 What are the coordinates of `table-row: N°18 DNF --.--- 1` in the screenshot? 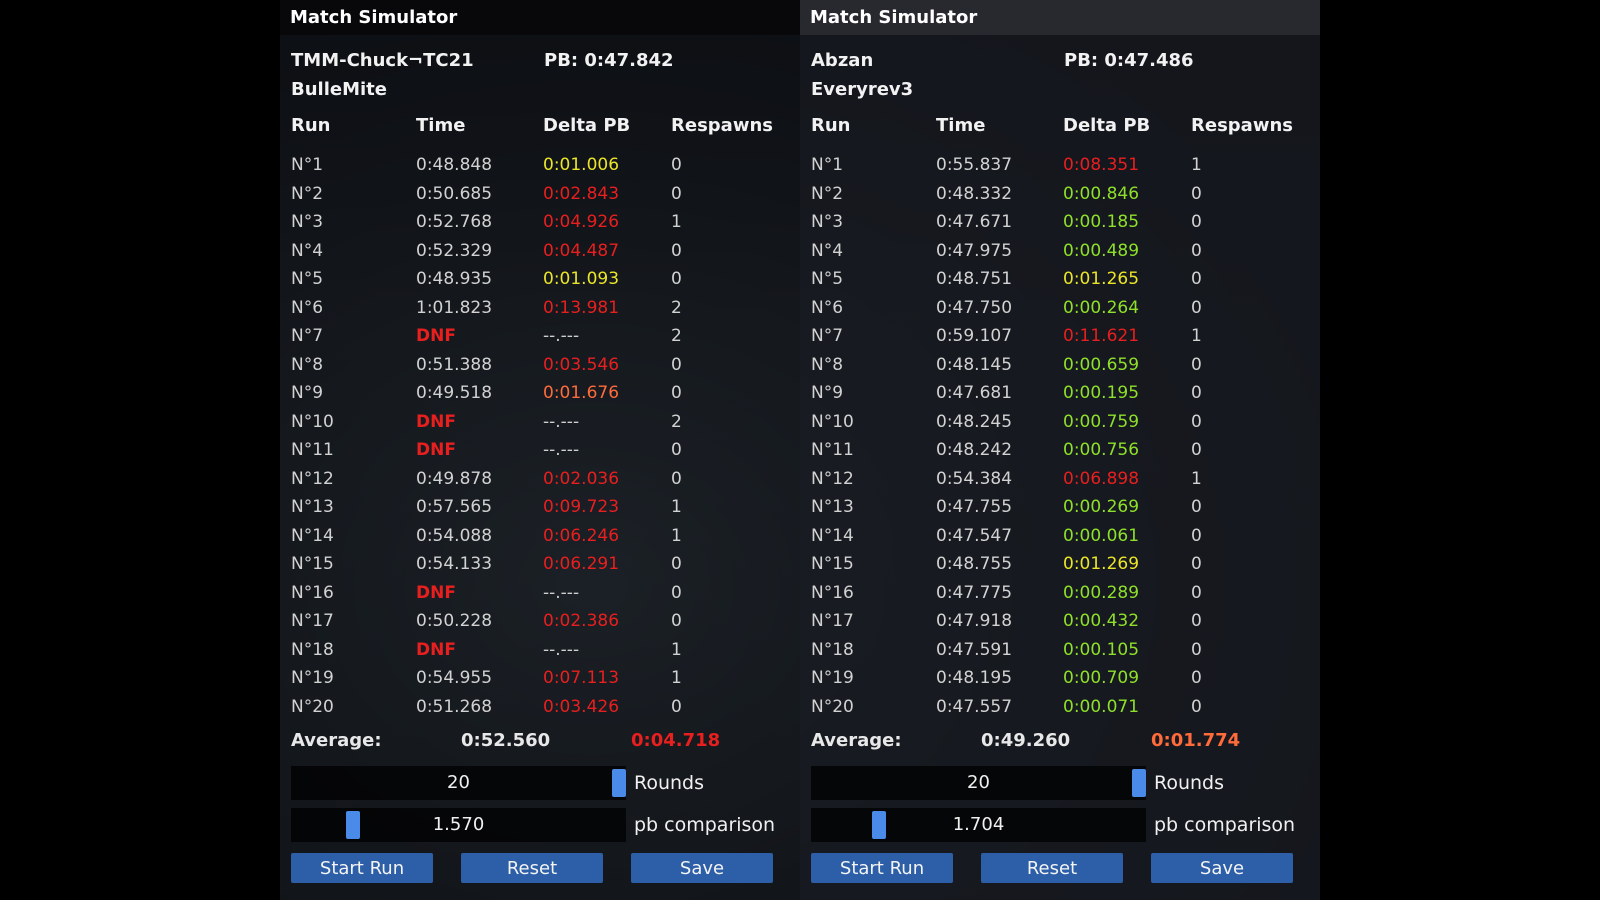 It's located at (531, 650).